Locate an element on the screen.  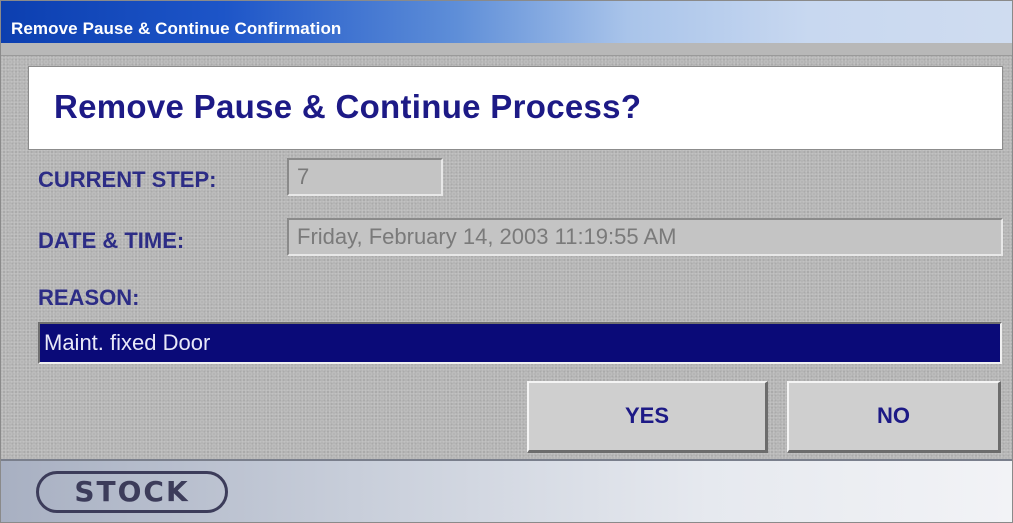
title-bar-divider is located at coordinates (506, 49).